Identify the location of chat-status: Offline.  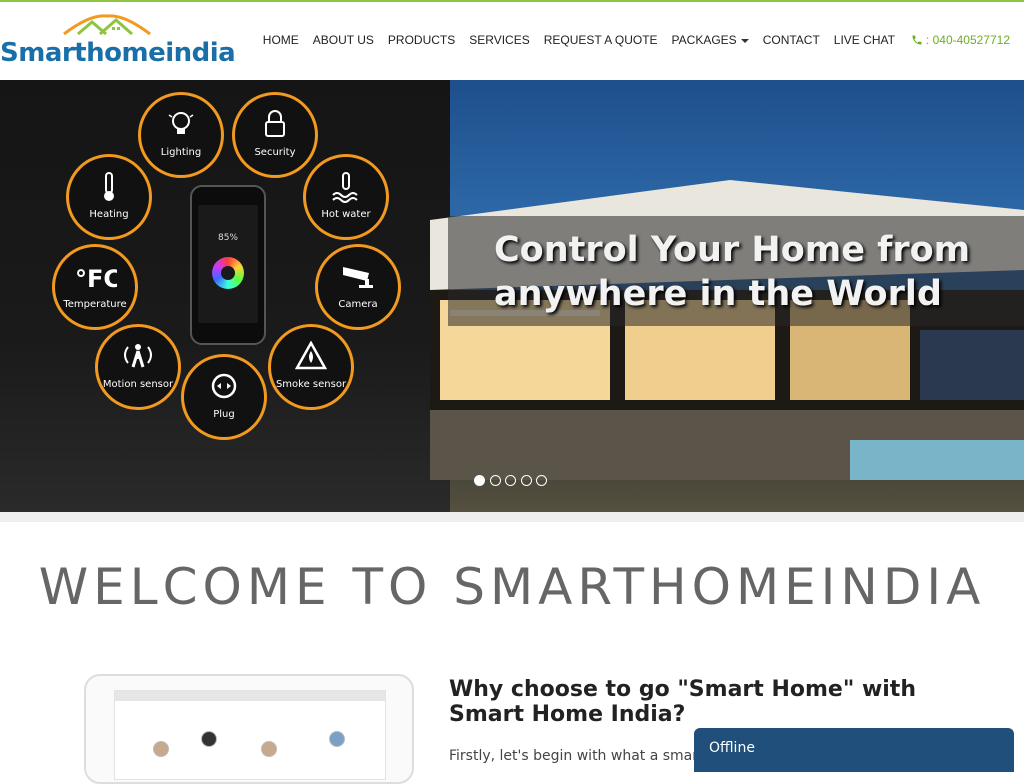
(732, 748).